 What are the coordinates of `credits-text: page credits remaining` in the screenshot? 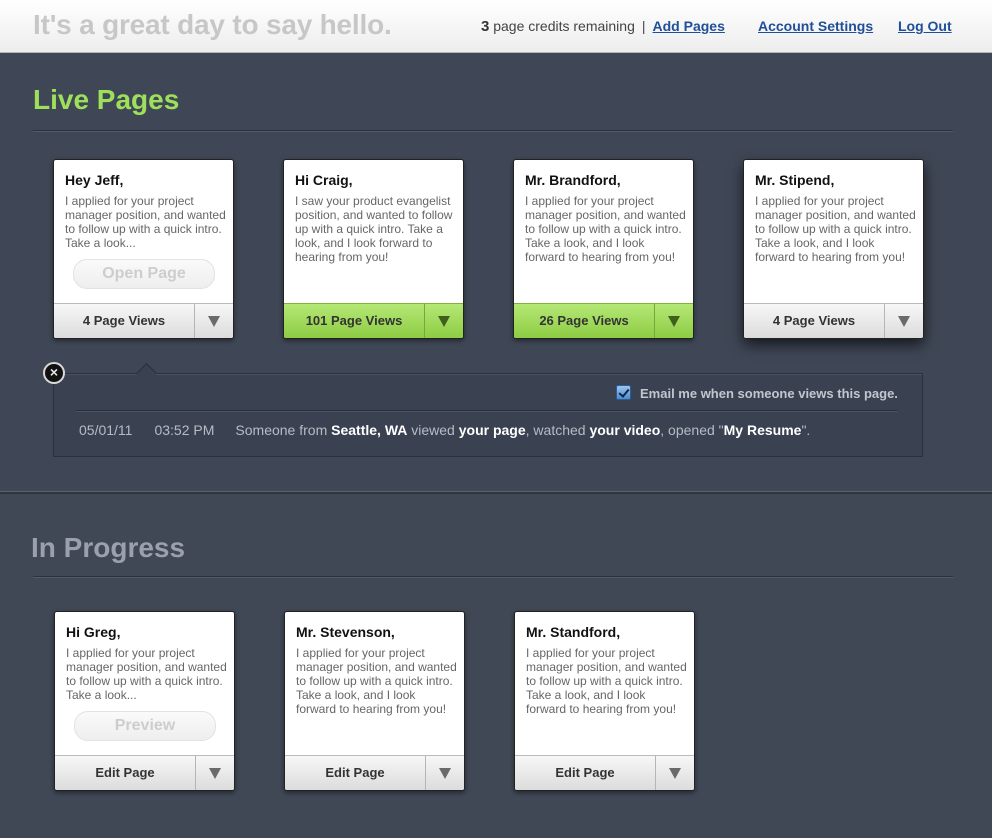 It's located at (564, 26).